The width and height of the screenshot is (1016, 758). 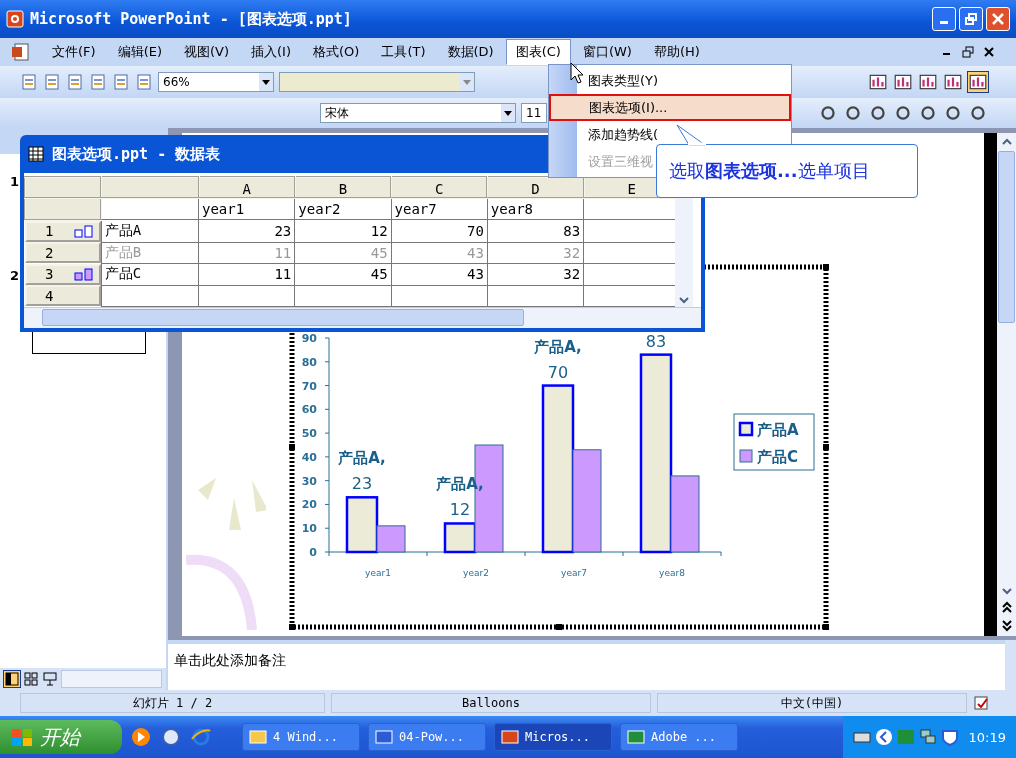 What do you see at coordinates (538, 52) in the screenshot?
I see `menu-item: 图表(C)` at bounding box center [538, 52].